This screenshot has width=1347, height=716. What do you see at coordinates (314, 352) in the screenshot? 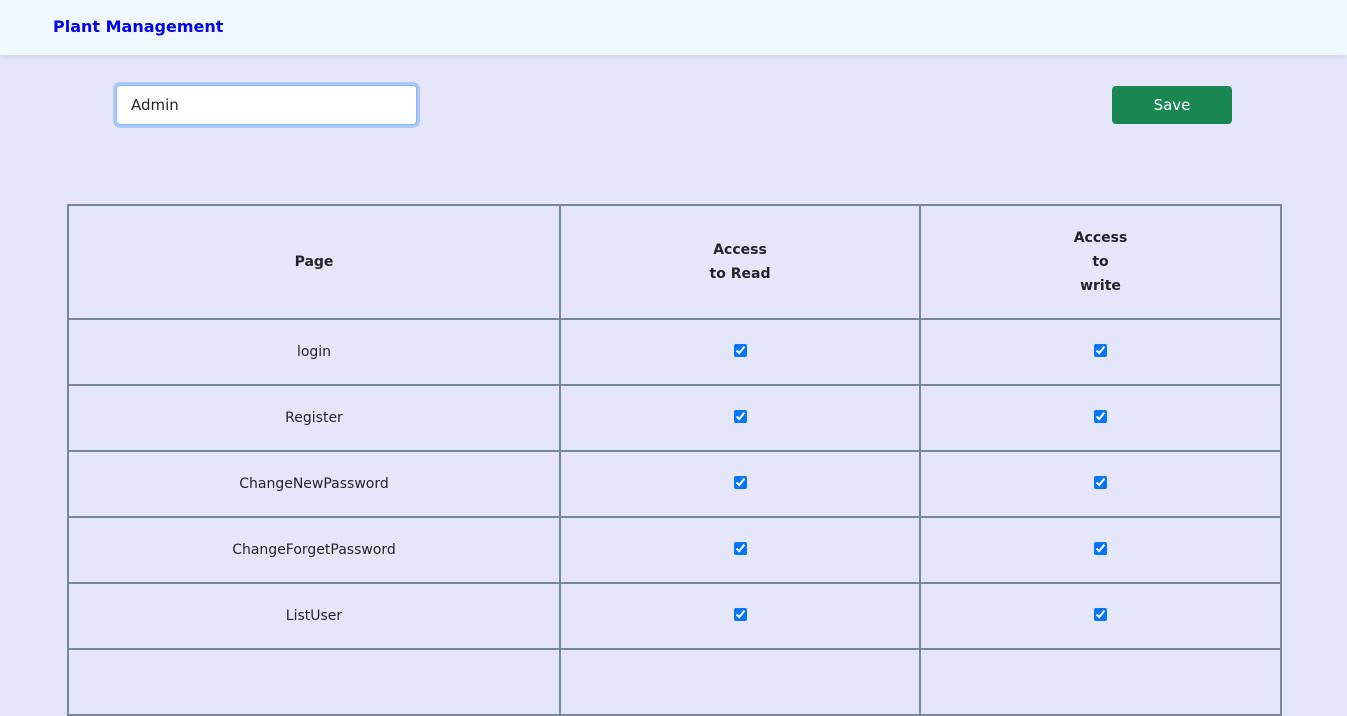
I see `page-name-cell: login` at bounding box center [314, 352].